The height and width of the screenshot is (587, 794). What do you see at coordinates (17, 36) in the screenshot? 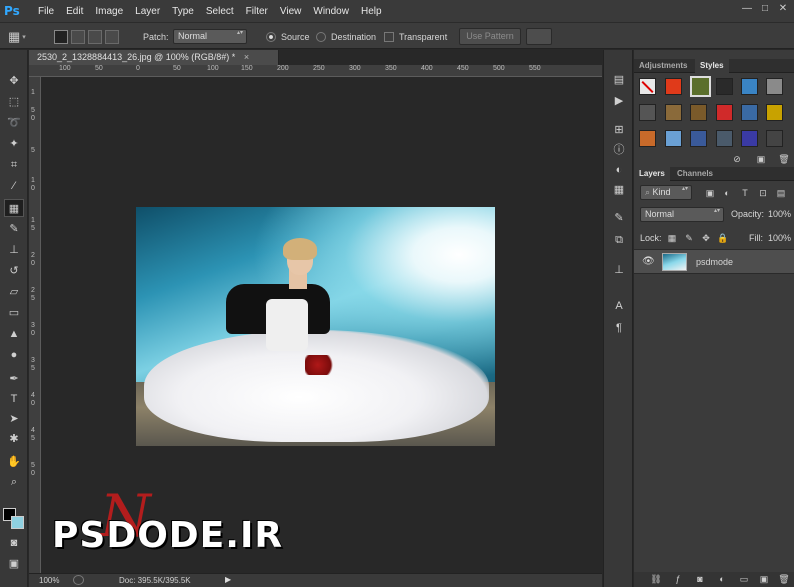
I see `tool-preset-picker: ▦ ▾` at bounding box center [17, 36].